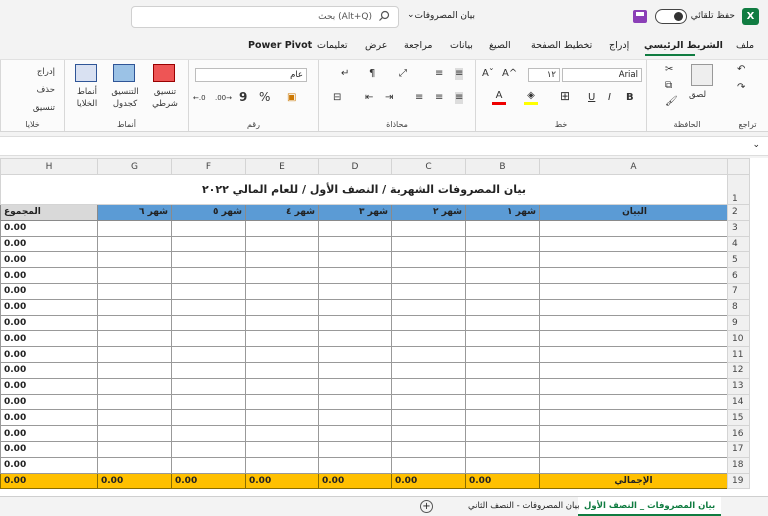 The height and width of the screenshot is (516, 768). What do you see at coordinates (33, 72) in the screenshot?
I see `insert-cells-button: إدراج` at bounding box center [33, 72].